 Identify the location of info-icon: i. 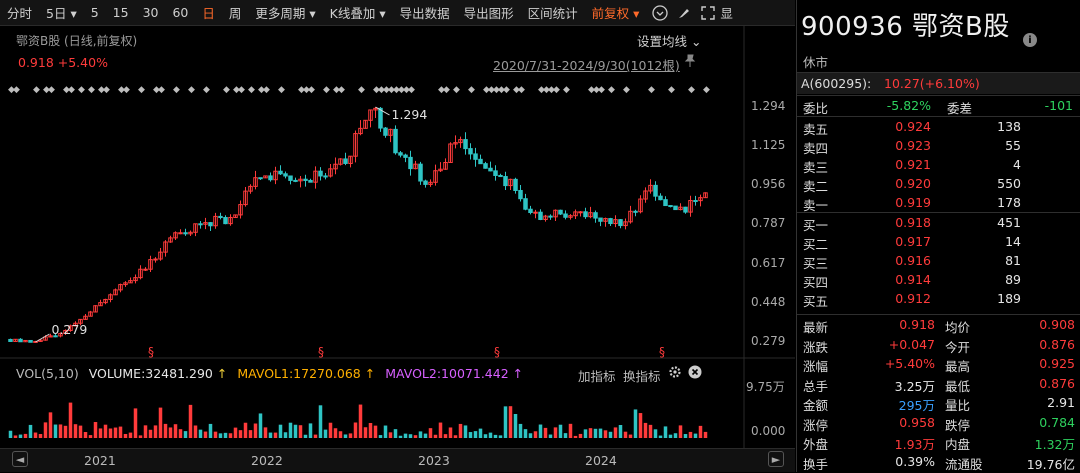
(1030, 40).